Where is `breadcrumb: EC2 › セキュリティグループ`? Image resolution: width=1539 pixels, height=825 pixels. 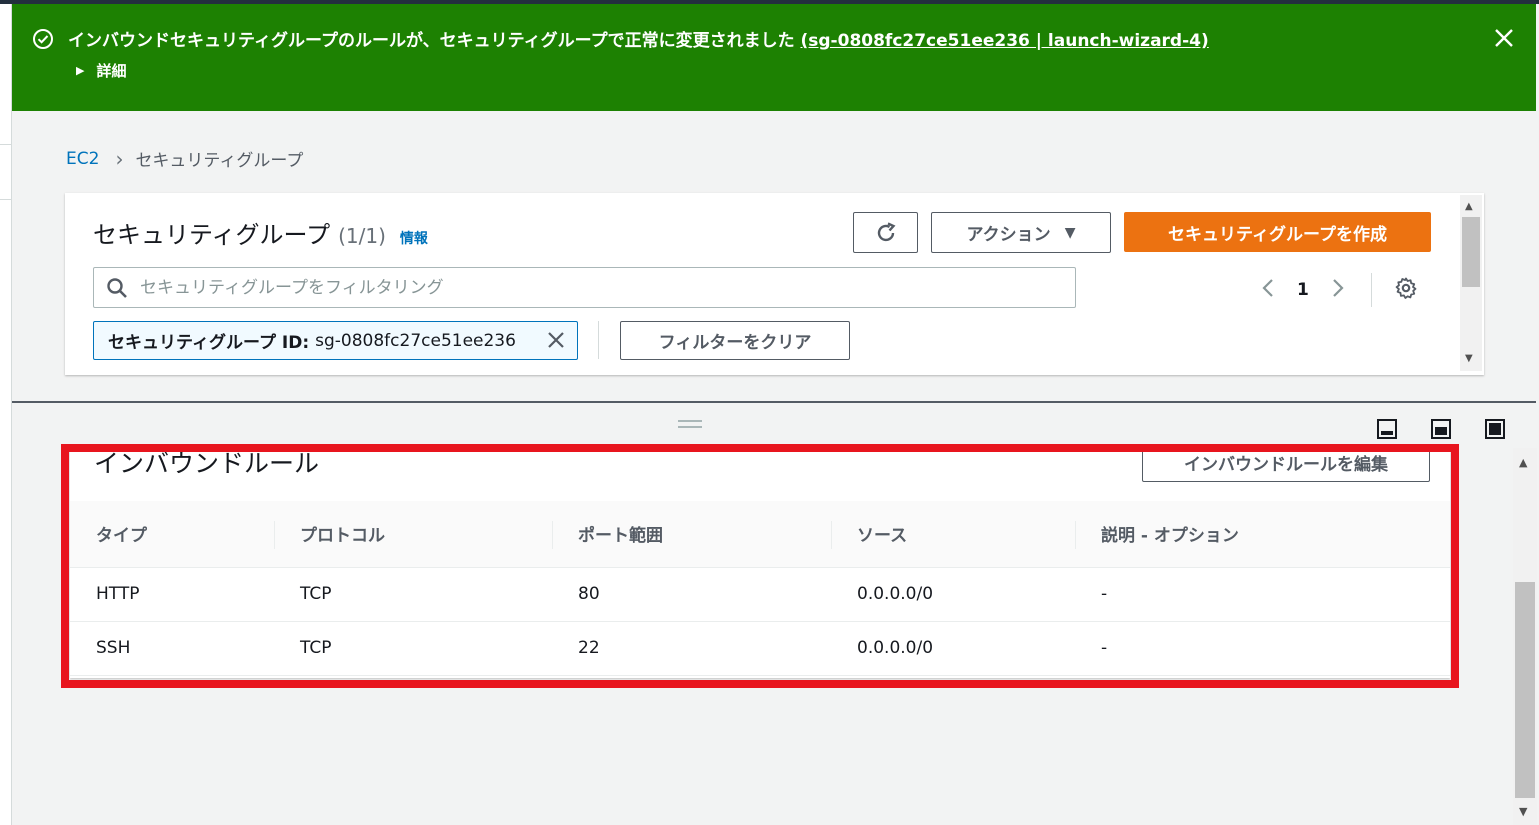
breadcrumb: EC2 › セキュリティグループ is located at coordinates (185, 159).